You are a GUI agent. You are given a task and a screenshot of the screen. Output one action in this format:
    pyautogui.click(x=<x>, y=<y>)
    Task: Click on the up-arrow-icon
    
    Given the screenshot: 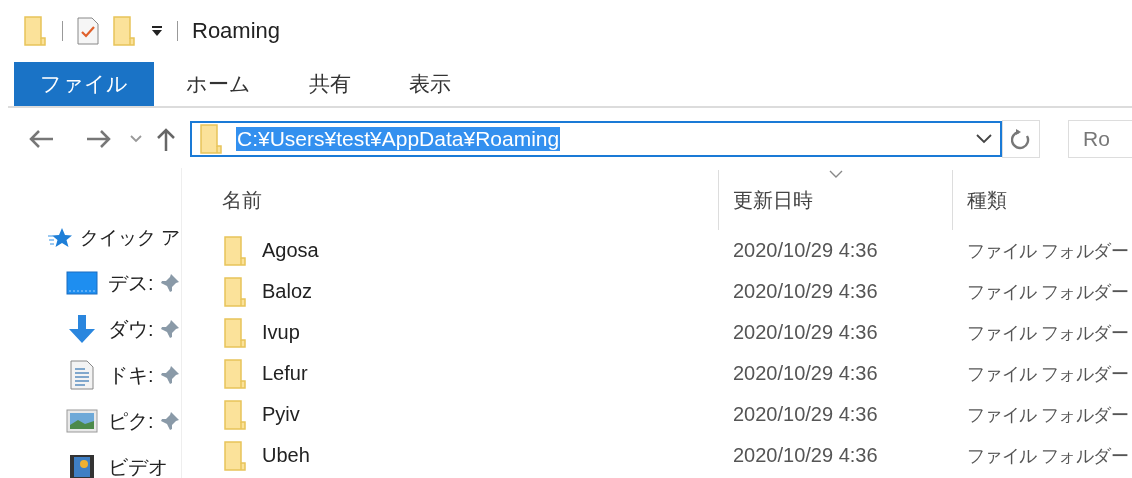 What is the action you would take?
    pyautogui.click(x=166, y=139)
    